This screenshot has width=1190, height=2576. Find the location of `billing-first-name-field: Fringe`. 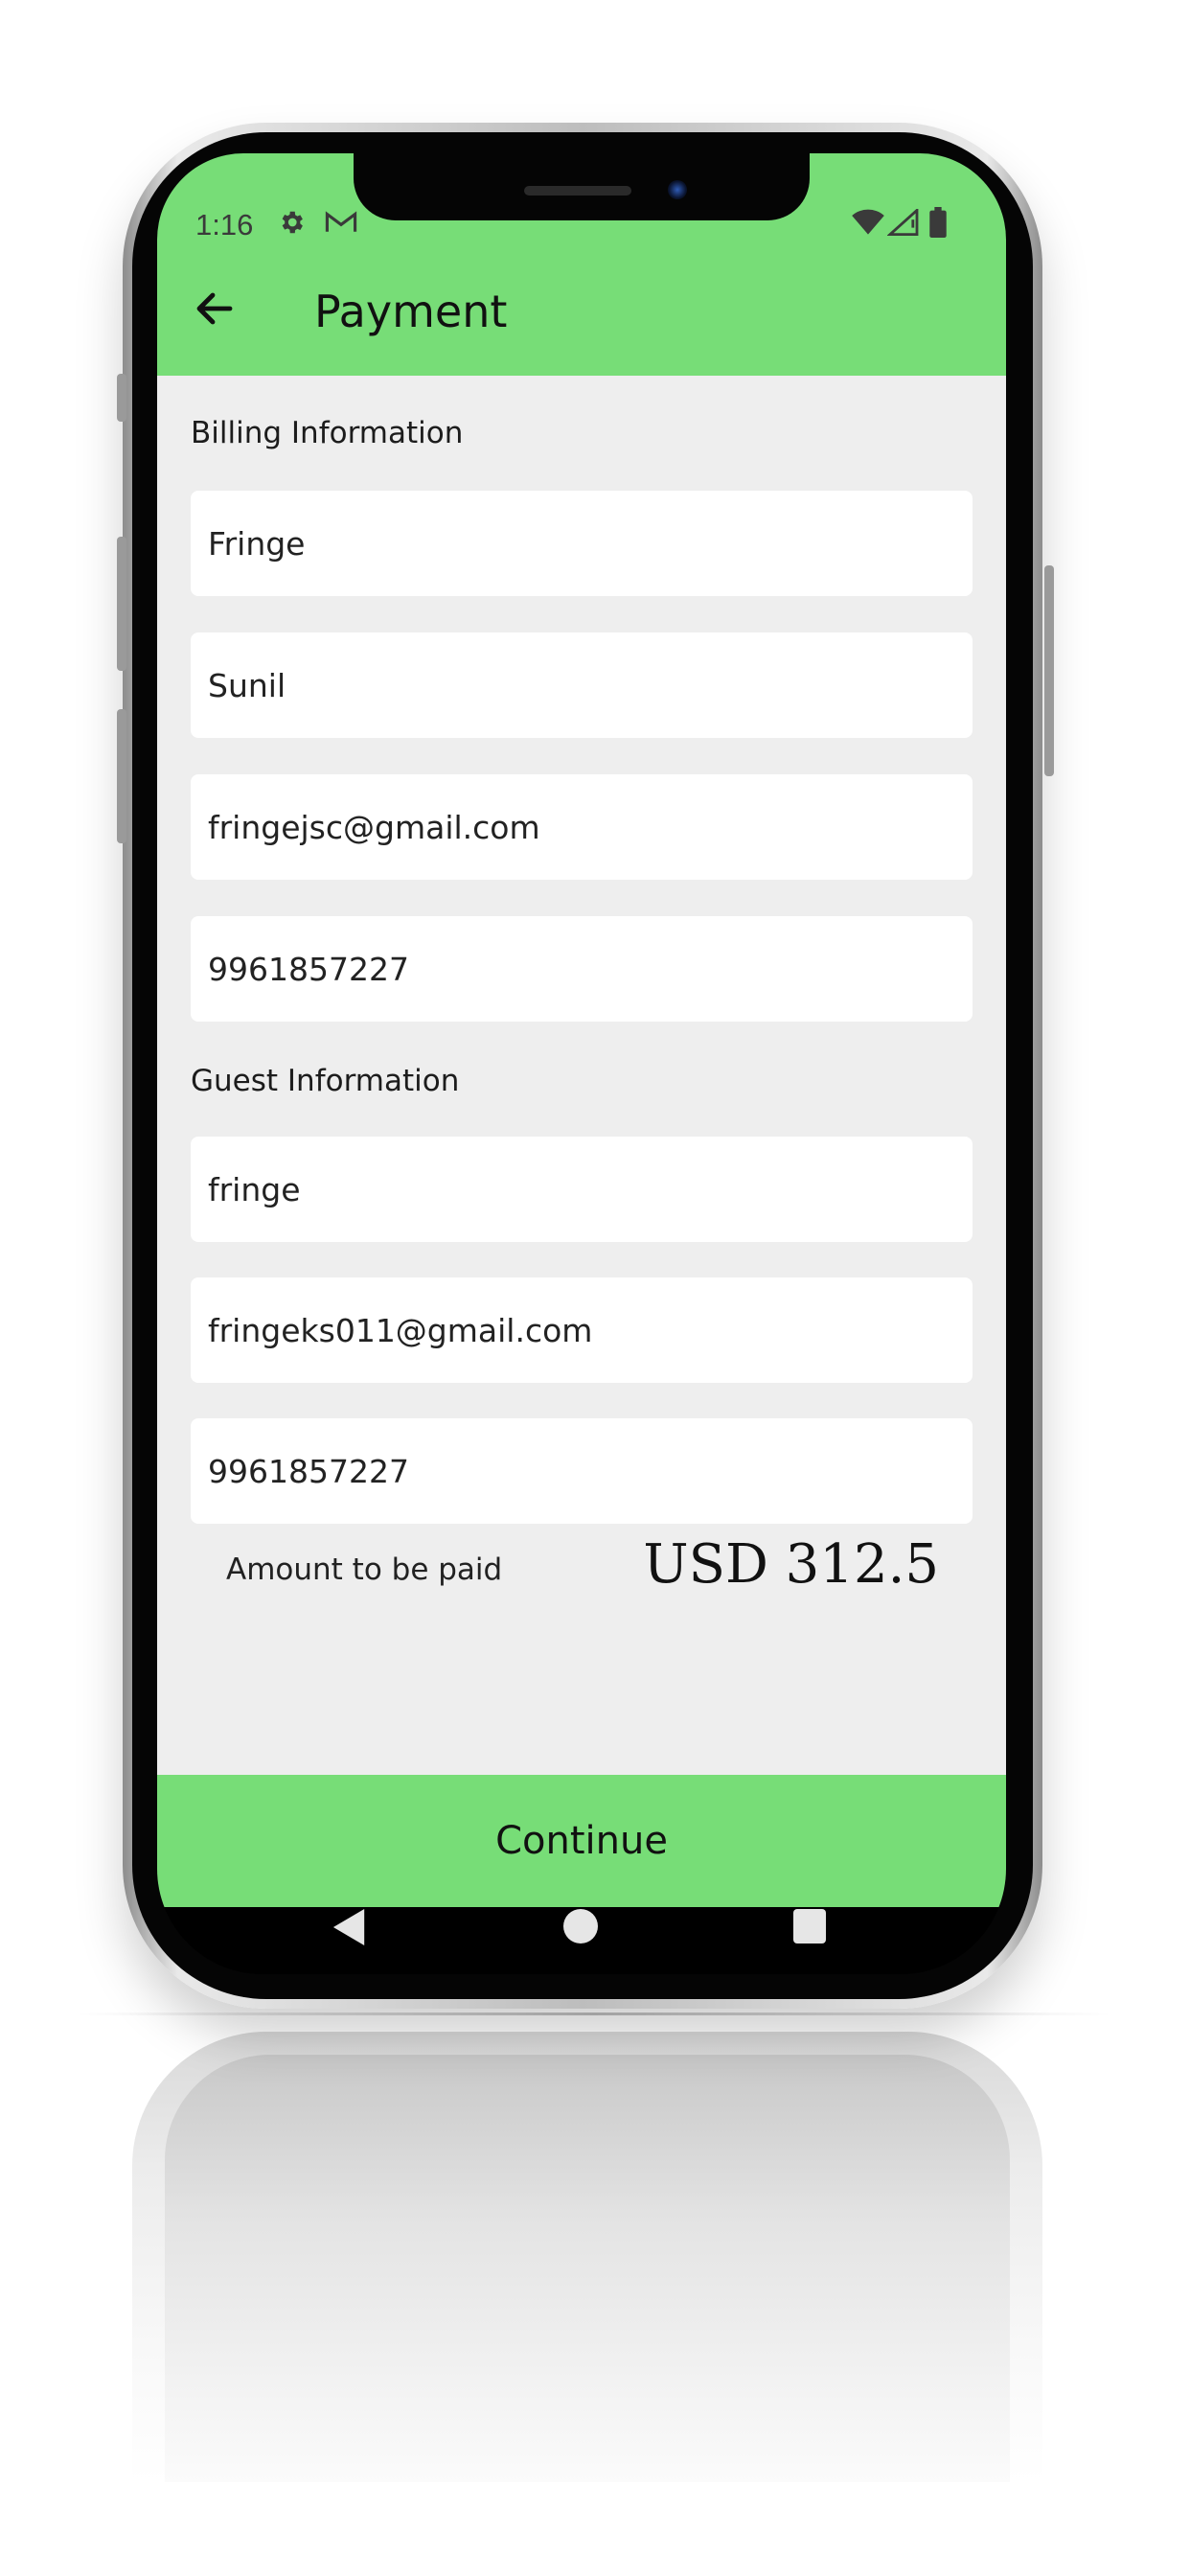

billing-first-name-field: Fringe is located at coordinates (582, 543).